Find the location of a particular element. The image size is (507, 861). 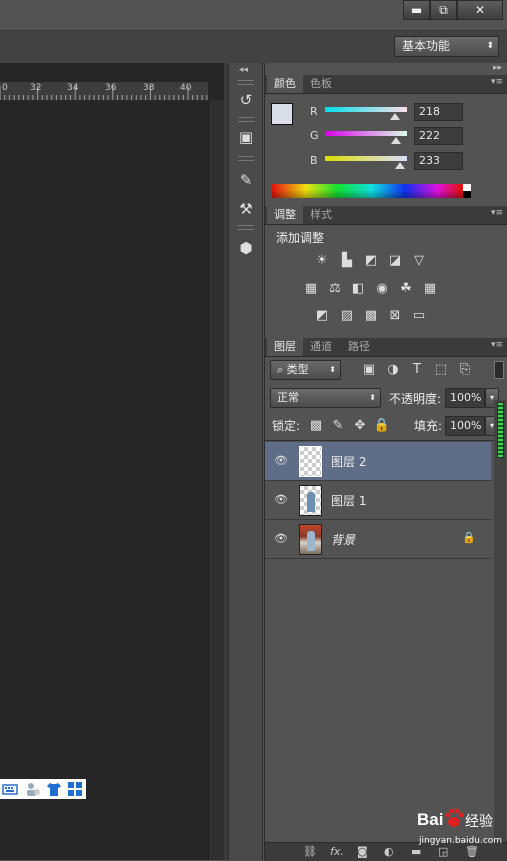

blue-slider is located at coordinates (366, 158).